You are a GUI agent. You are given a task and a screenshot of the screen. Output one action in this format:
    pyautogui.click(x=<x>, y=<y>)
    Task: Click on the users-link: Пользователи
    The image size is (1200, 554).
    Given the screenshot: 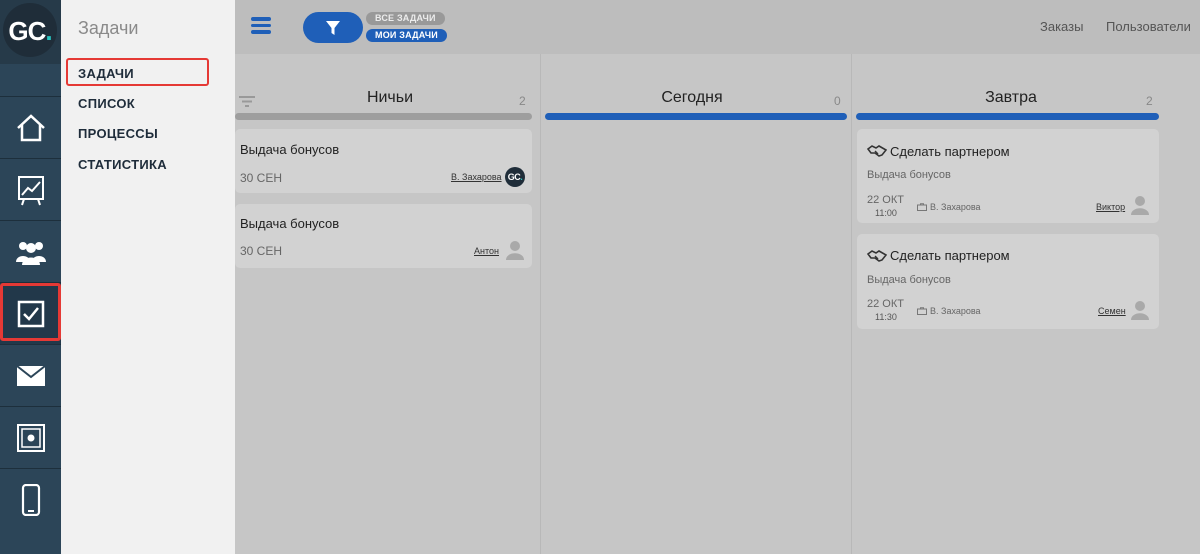 What is the action you would take?
    pyautogui.click(x=1148, y=26)
    